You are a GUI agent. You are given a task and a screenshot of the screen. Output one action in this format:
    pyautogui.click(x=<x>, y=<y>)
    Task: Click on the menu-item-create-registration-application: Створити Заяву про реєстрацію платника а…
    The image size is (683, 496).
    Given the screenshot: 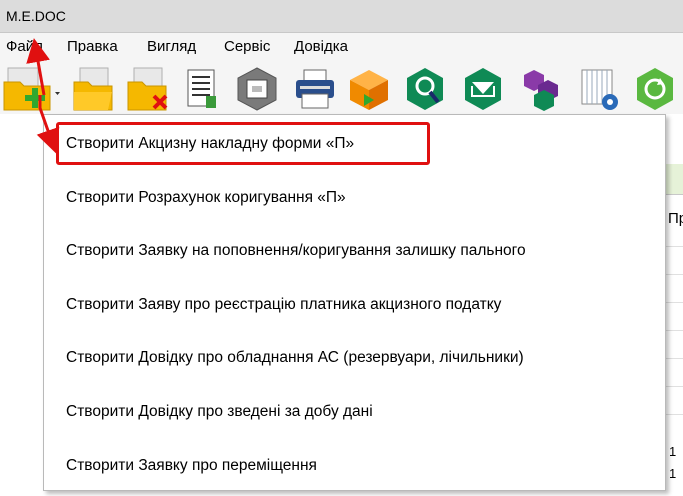 What is the action you would take?
    pyautogui.click(x=283, y=305)
    